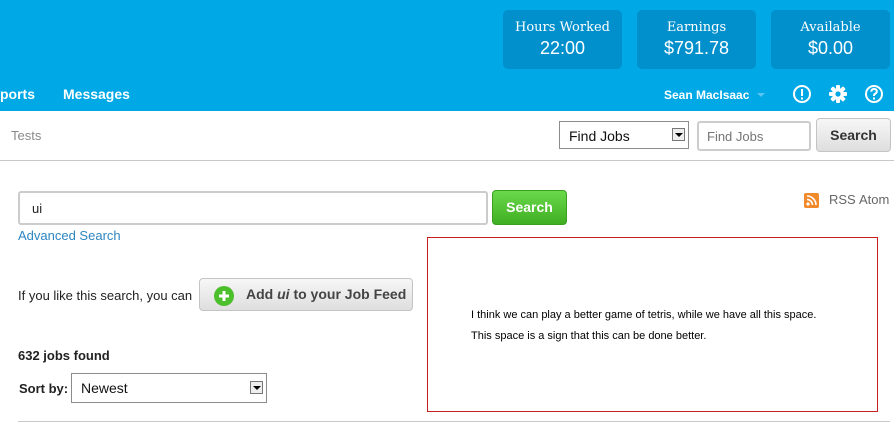  What do you see at coordinates (842, 199) in the screenshot?
I see `rss-link: RSS` at bounding box center [842, 199].